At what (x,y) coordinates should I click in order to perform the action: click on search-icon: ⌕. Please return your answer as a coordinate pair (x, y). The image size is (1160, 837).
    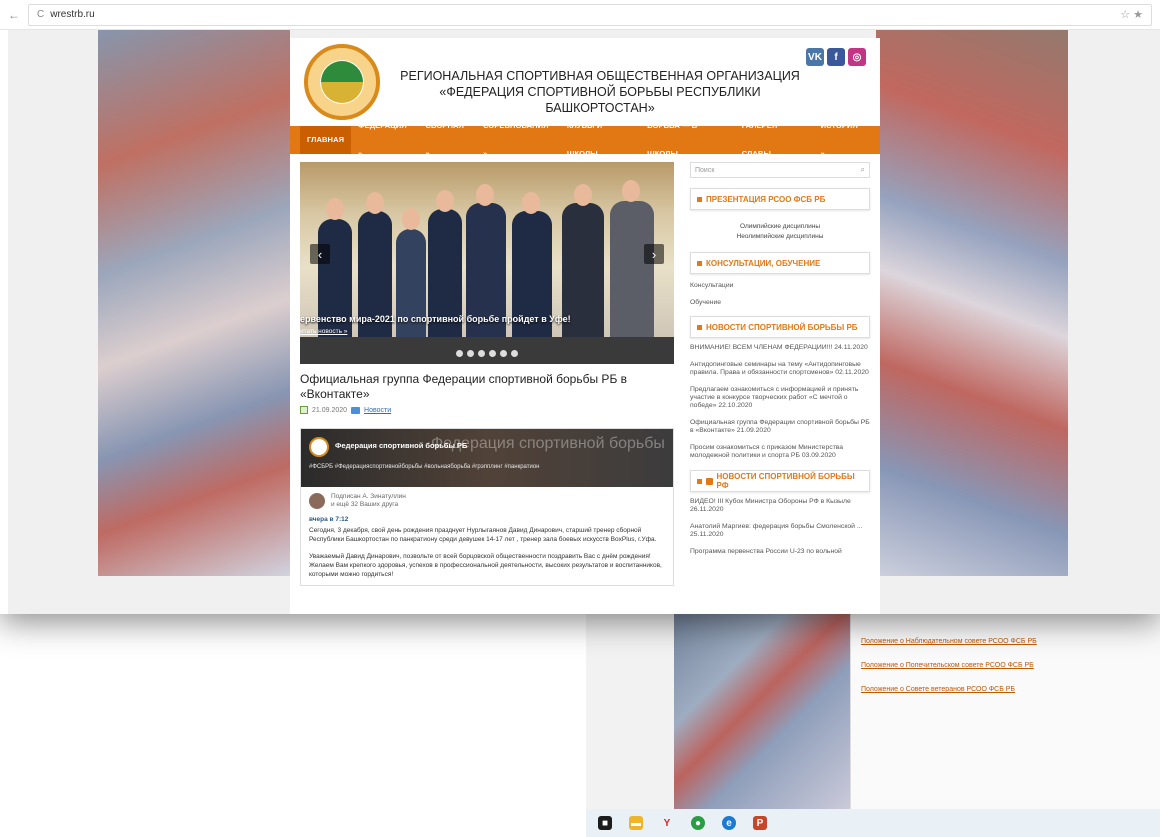
    Looking at the image, I should click on (863, 170).